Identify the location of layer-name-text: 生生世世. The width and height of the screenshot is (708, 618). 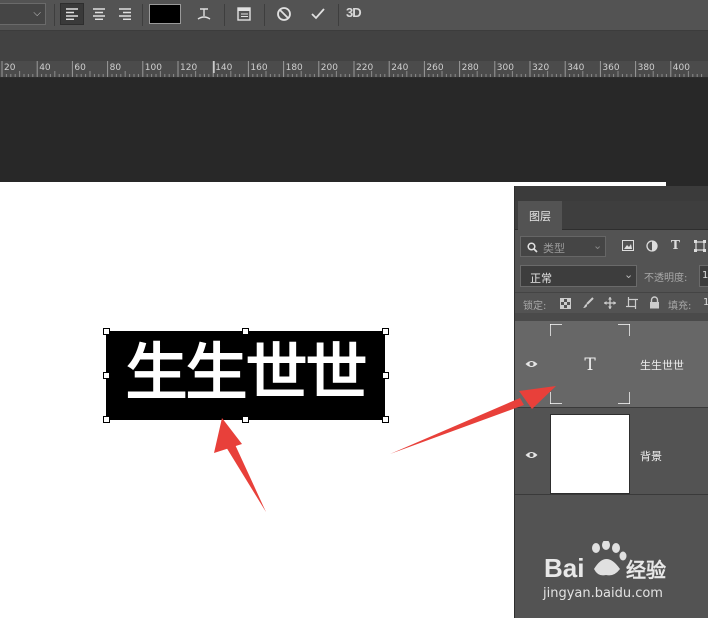
(662, 365).